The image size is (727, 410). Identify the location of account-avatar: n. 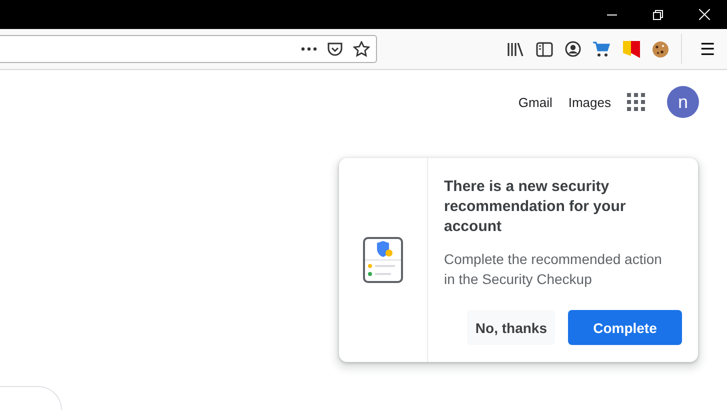
(683, 102).